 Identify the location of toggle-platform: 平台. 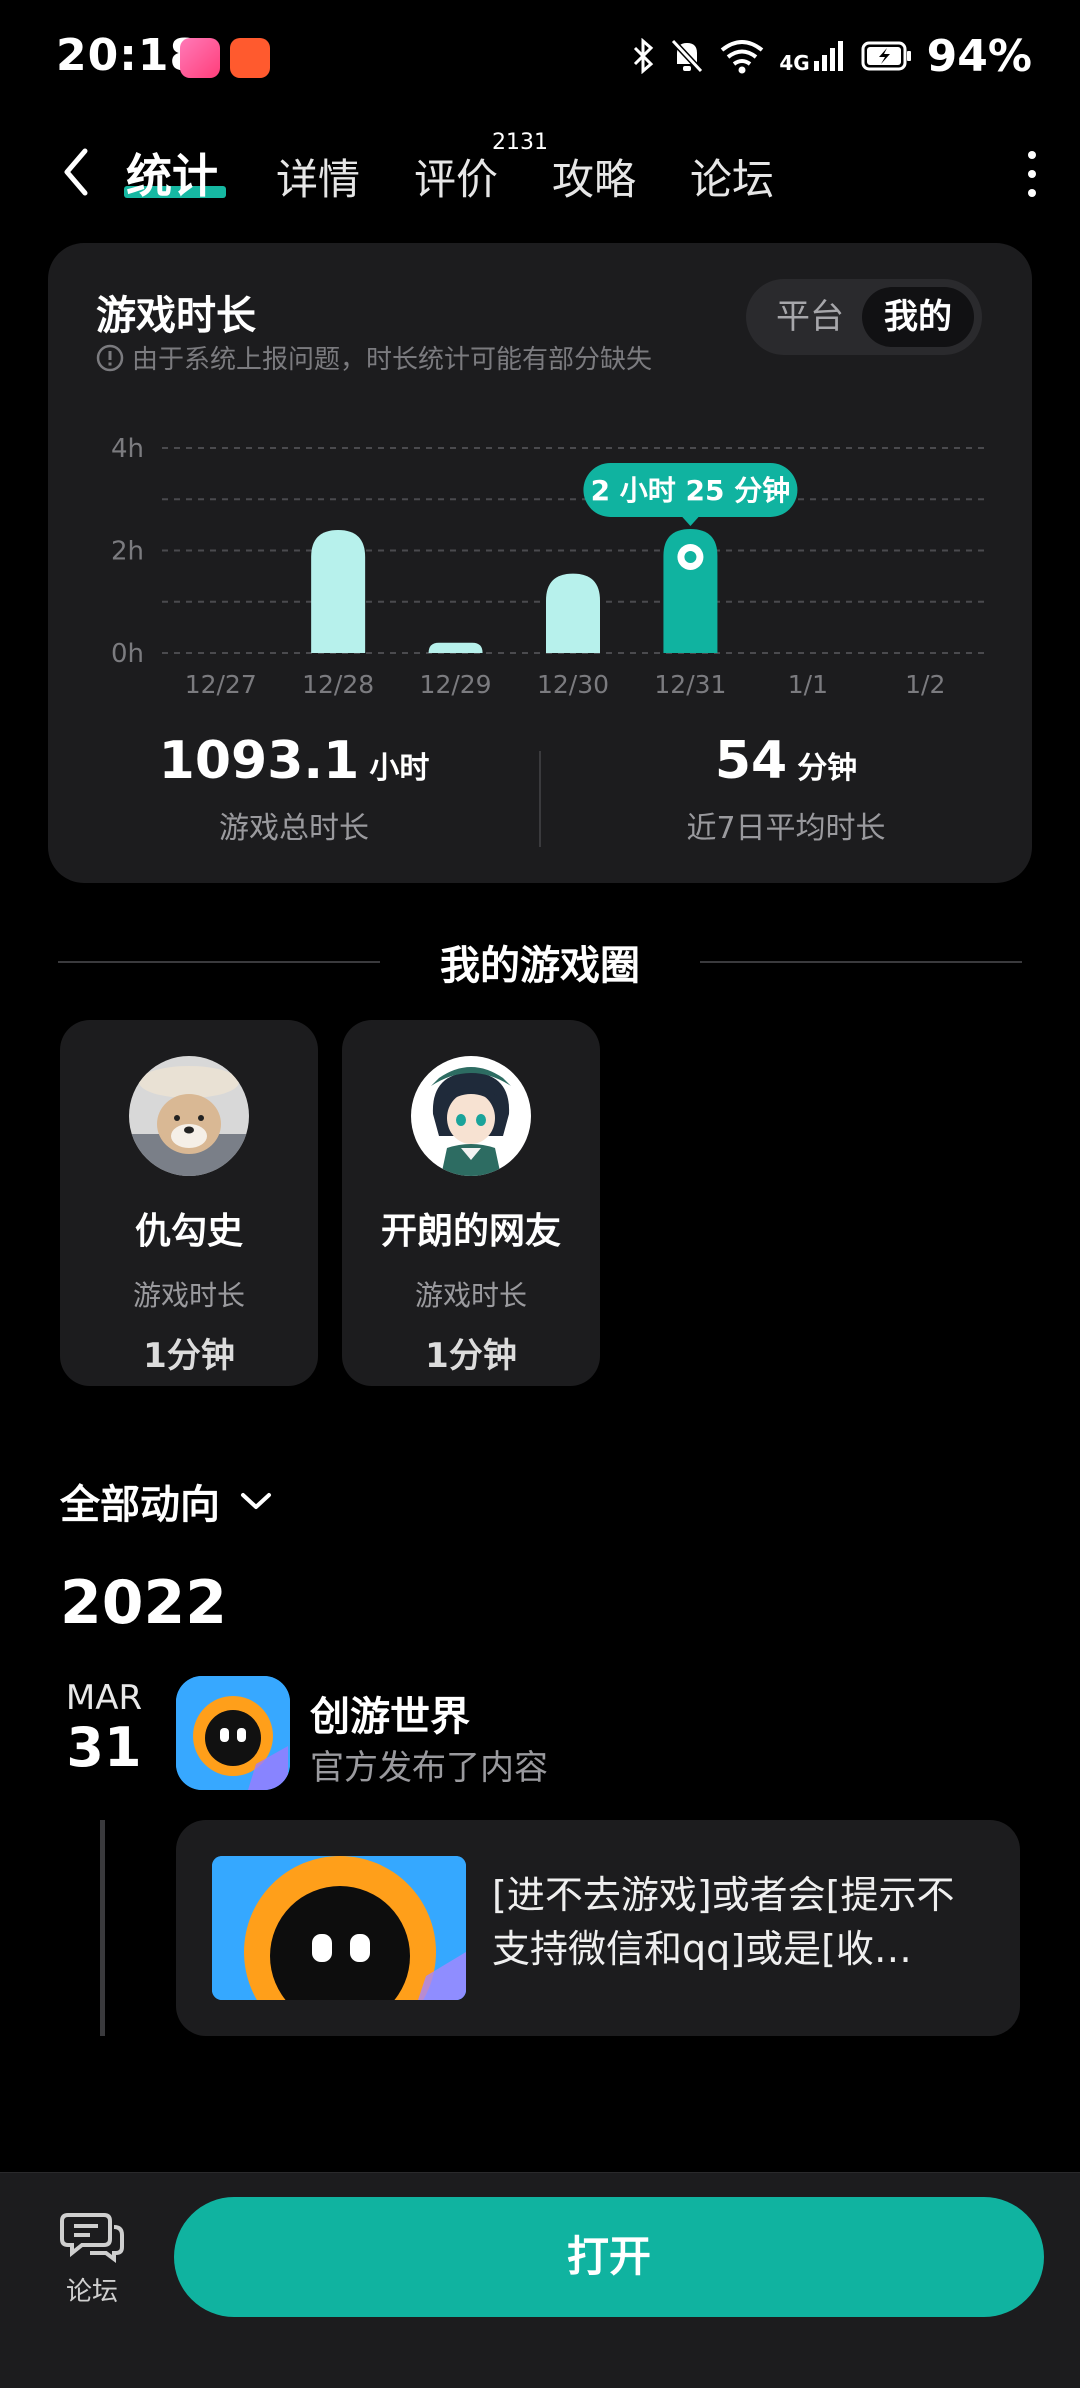
(810, 317).